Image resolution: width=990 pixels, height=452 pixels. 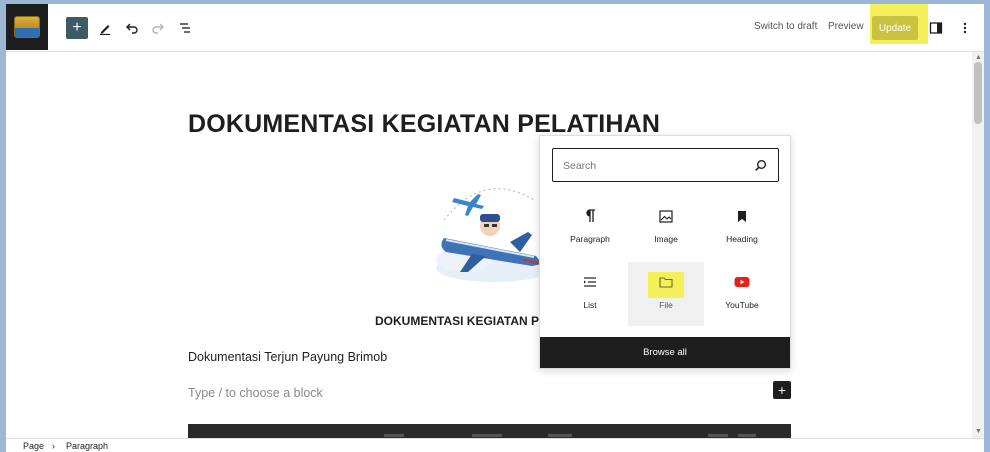 What do you see at coordinates (87, 446) in the screenshot?
I see `breadcrumb-item-paragraph: Paragraph` at bounding box center [87, 446].